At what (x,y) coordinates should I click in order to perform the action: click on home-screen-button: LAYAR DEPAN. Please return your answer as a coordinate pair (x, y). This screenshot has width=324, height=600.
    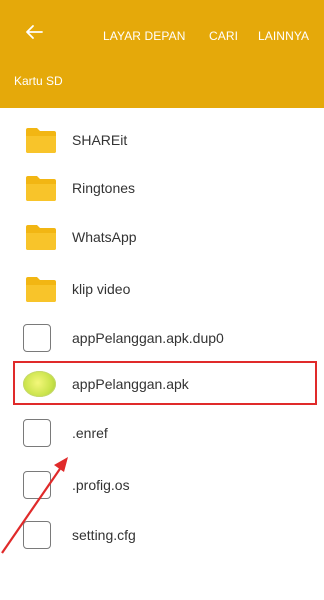
    Looking at the image, I should click on (144, 36).